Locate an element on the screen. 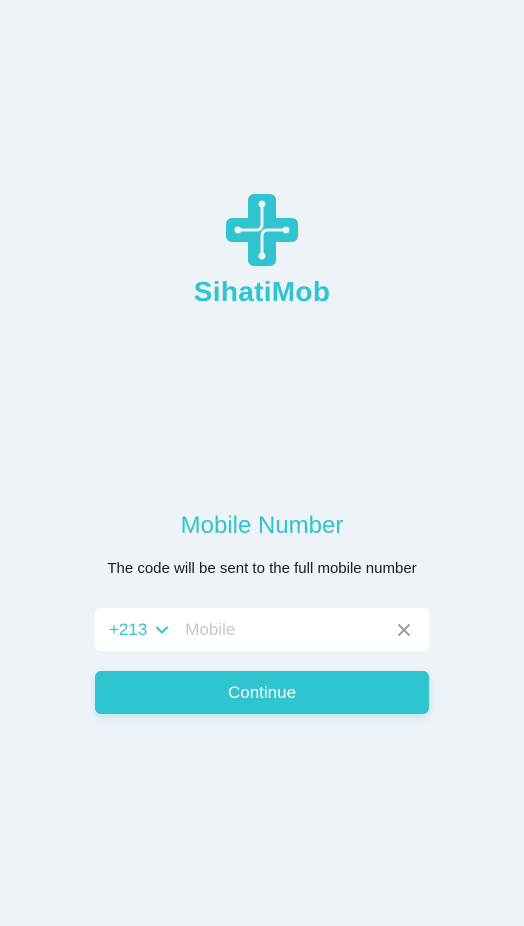 The height and width of the screenshot is (926, 524). close-icon is located at coordinates (404, 630).